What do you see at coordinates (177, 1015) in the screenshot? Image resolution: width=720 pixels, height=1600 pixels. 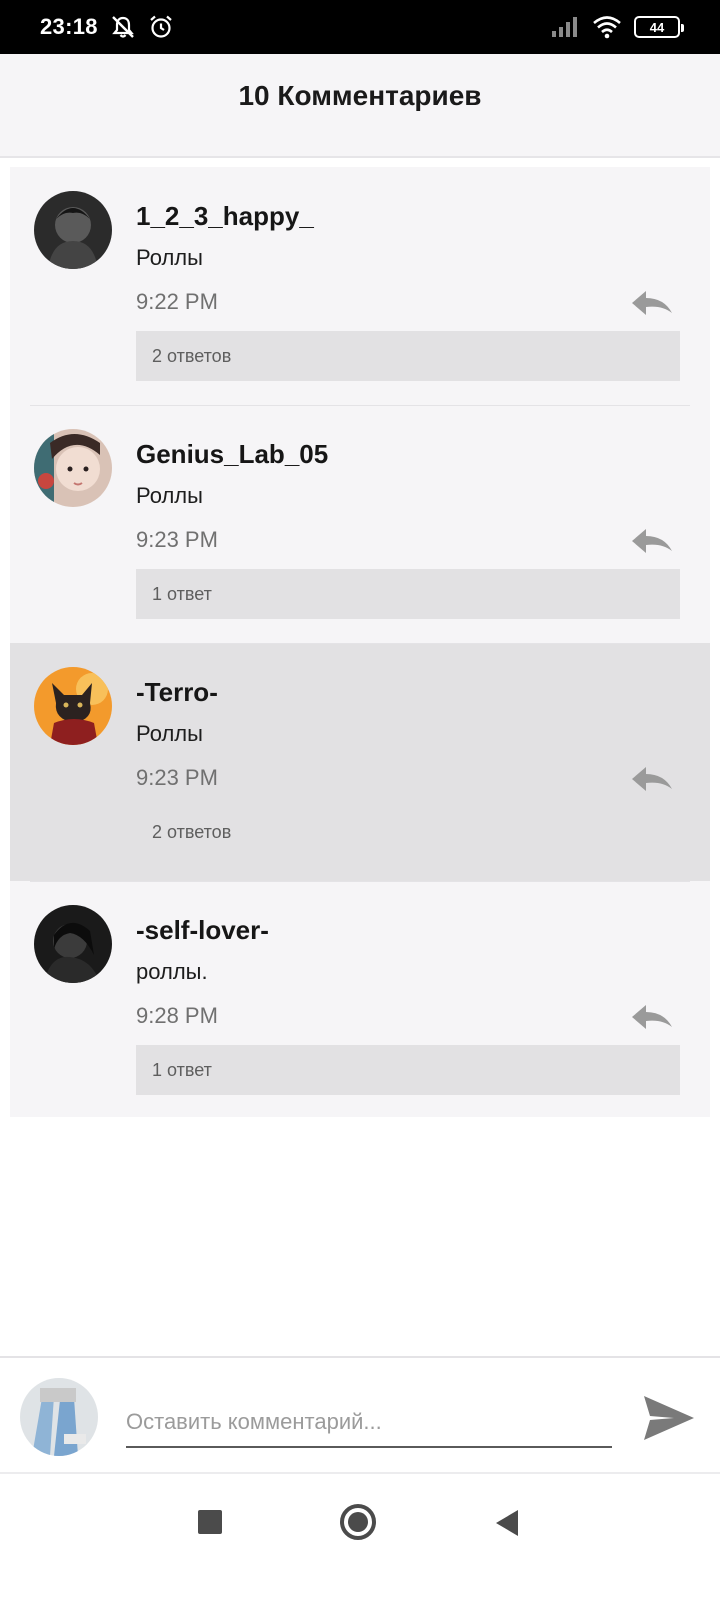 I see `comment-time: 9:28 PM` at bounding box center [177, 1015].